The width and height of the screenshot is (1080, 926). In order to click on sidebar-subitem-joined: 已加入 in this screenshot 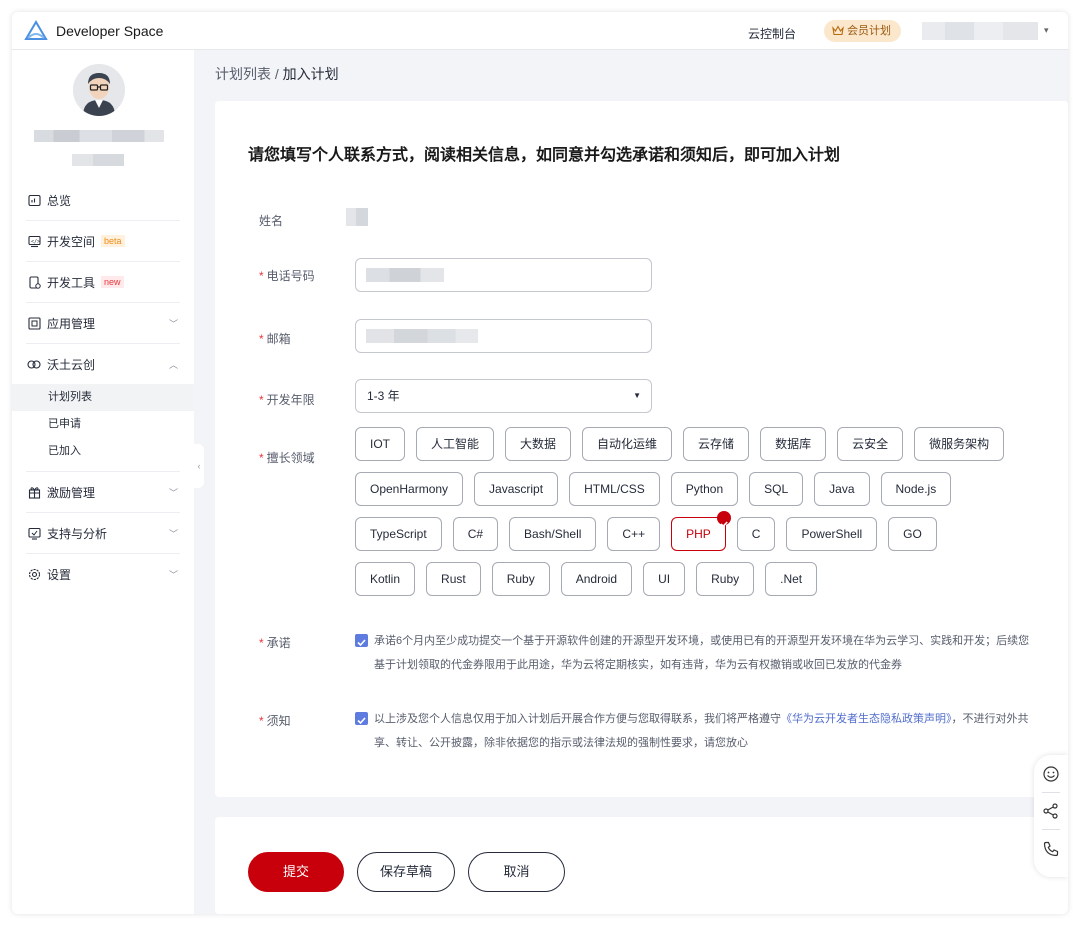, I will do `click(103, 451)`.